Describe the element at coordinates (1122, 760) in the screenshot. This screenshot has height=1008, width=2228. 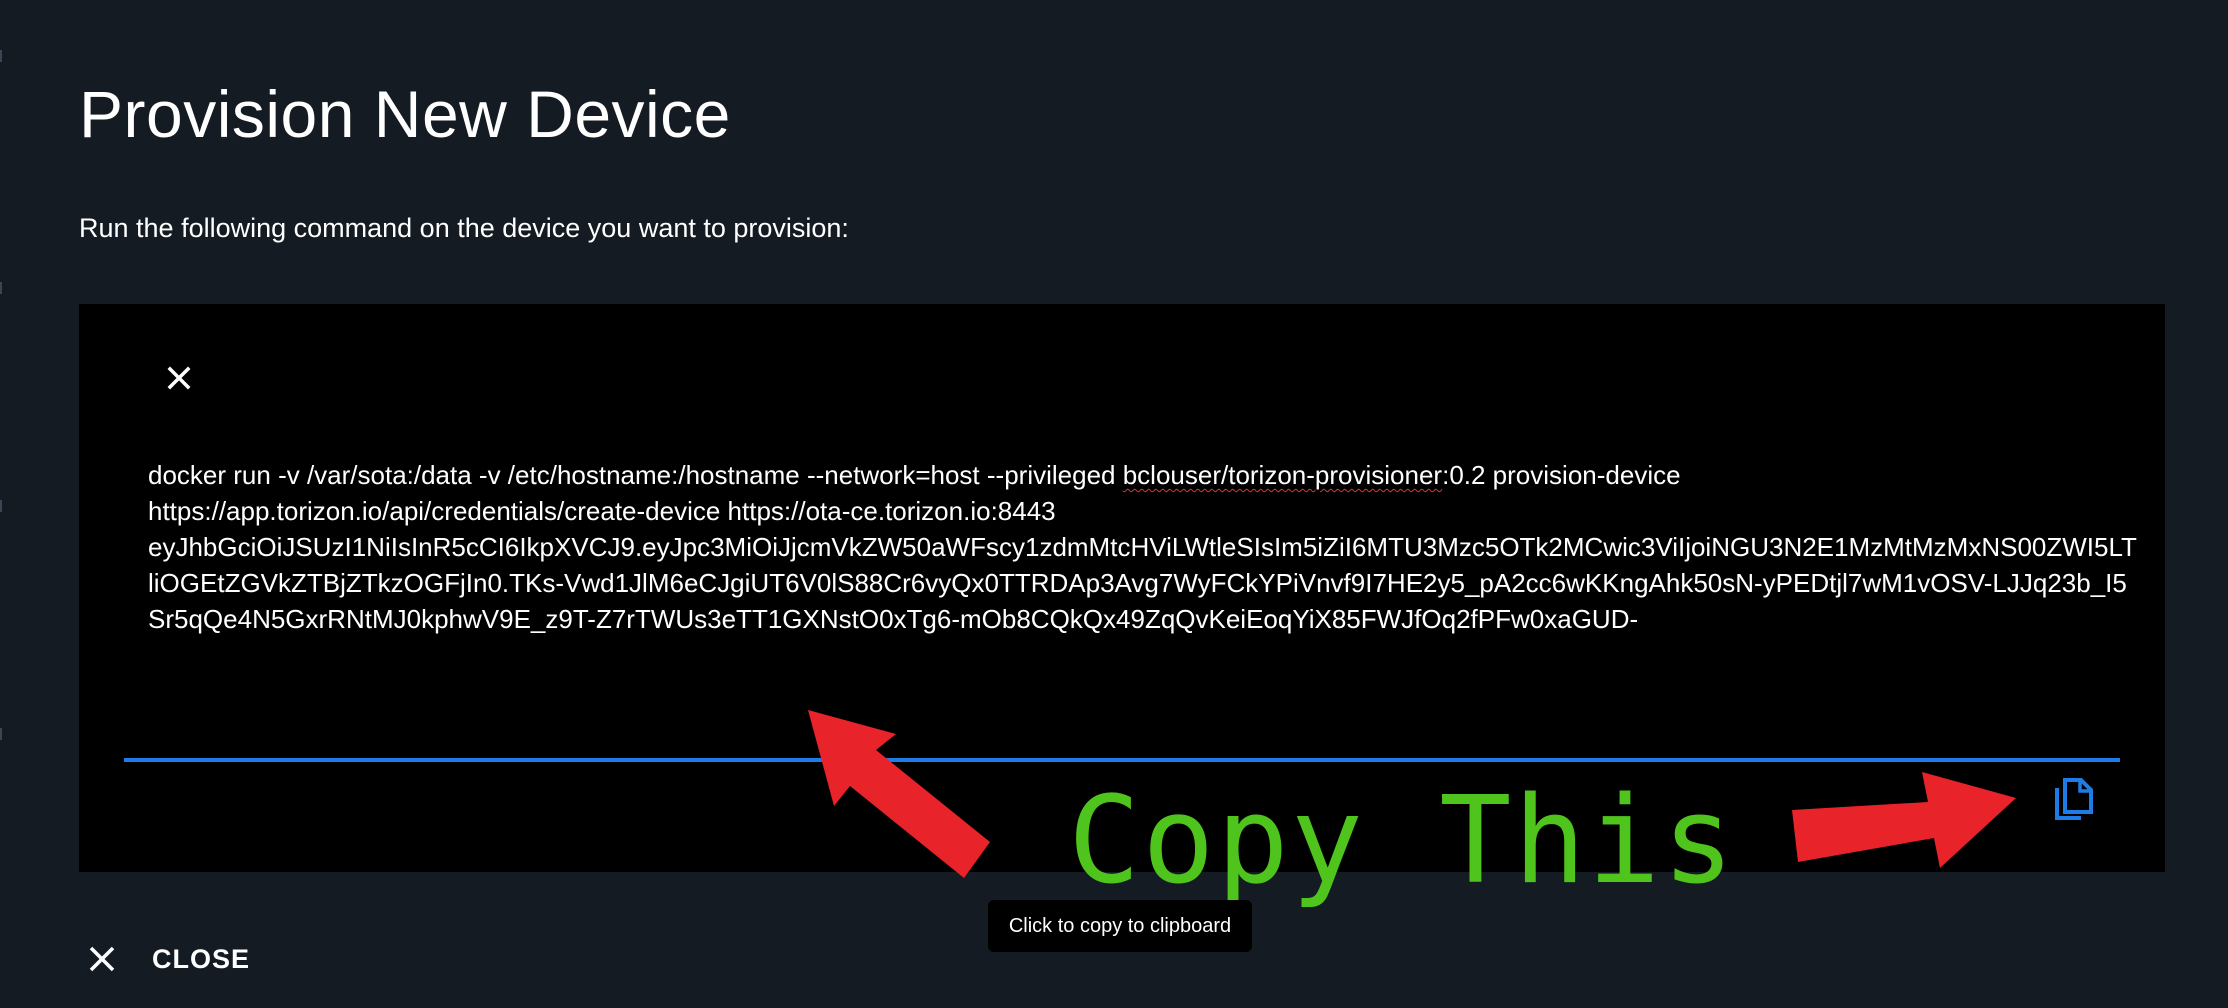
I see `field-underline` at that location.